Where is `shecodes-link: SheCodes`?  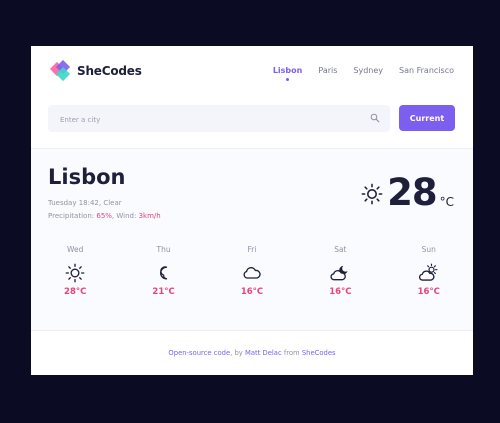 shecodes-link: SheCodes is located at coordinates (319, 353).